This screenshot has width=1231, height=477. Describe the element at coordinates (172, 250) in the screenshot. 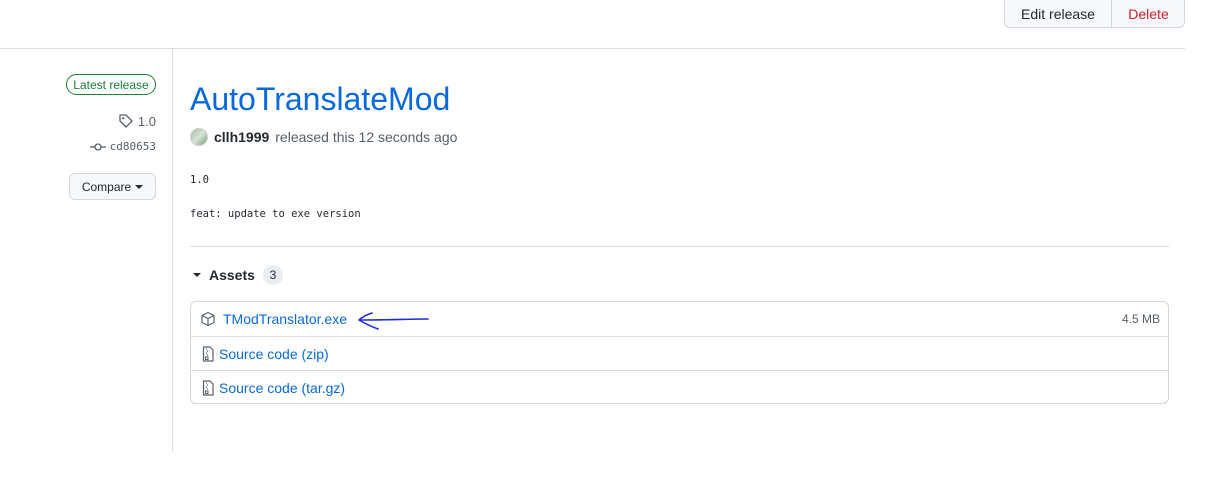

I see `timeline-divider` at that location.